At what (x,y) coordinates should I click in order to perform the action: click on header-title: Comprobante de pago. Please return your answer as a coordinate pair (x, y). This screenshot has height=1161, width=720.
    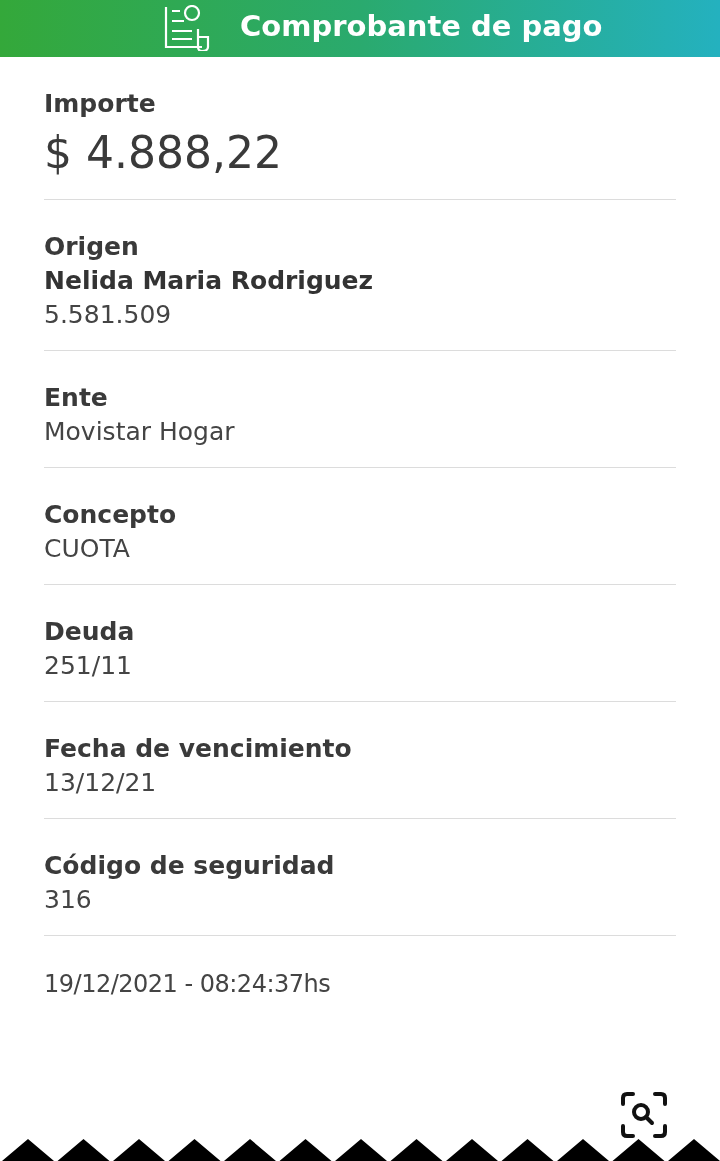
    Looking at the image, I should click on (421, 26).